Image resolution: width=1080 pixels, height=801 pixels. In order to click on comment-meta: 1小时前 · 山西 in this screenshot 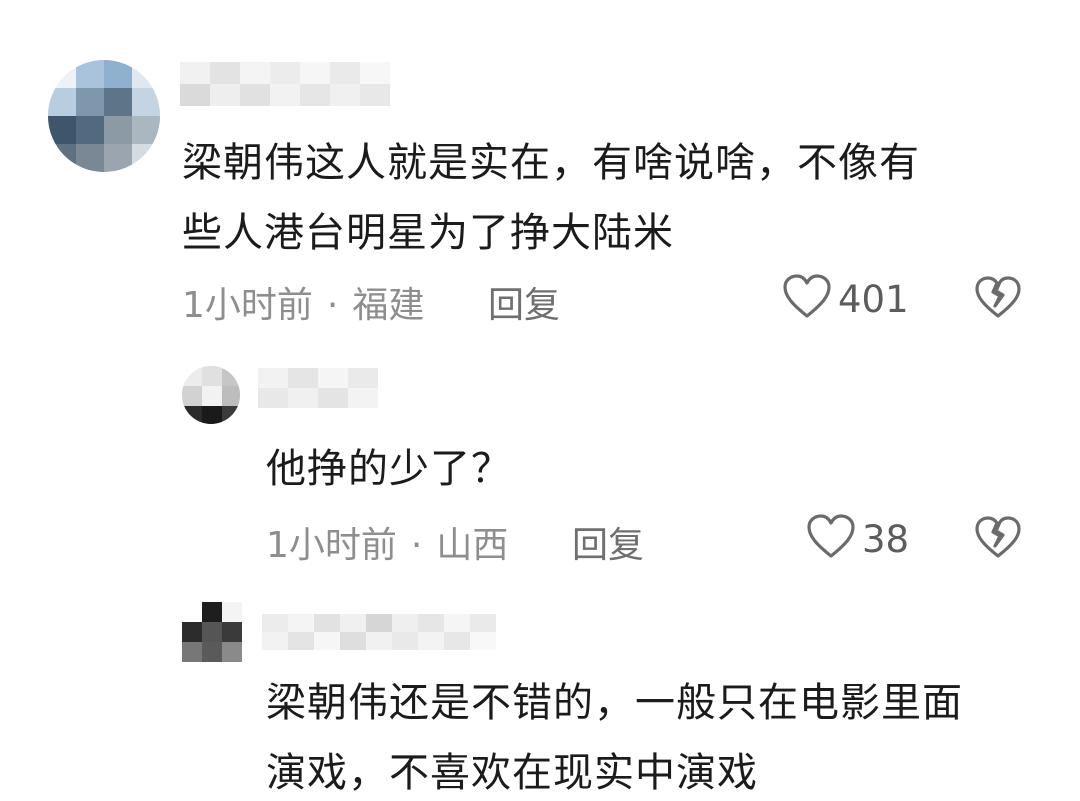, I will do `click(387, 542)`.